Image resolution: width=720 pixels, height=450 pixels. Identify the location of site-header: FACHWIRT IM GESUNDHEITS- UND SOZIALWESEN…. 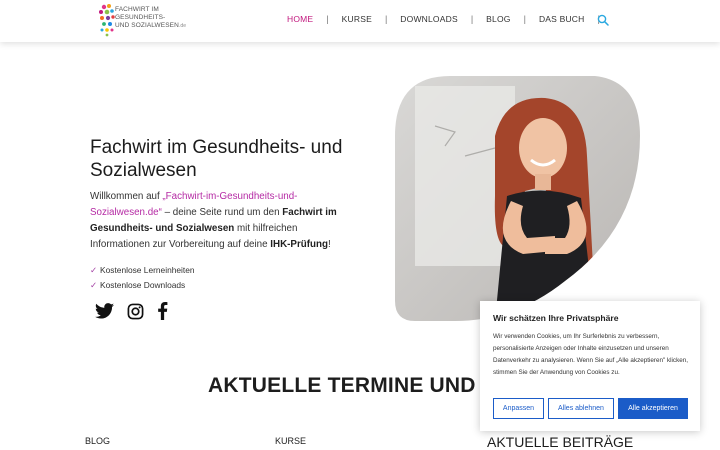
(360, 21).